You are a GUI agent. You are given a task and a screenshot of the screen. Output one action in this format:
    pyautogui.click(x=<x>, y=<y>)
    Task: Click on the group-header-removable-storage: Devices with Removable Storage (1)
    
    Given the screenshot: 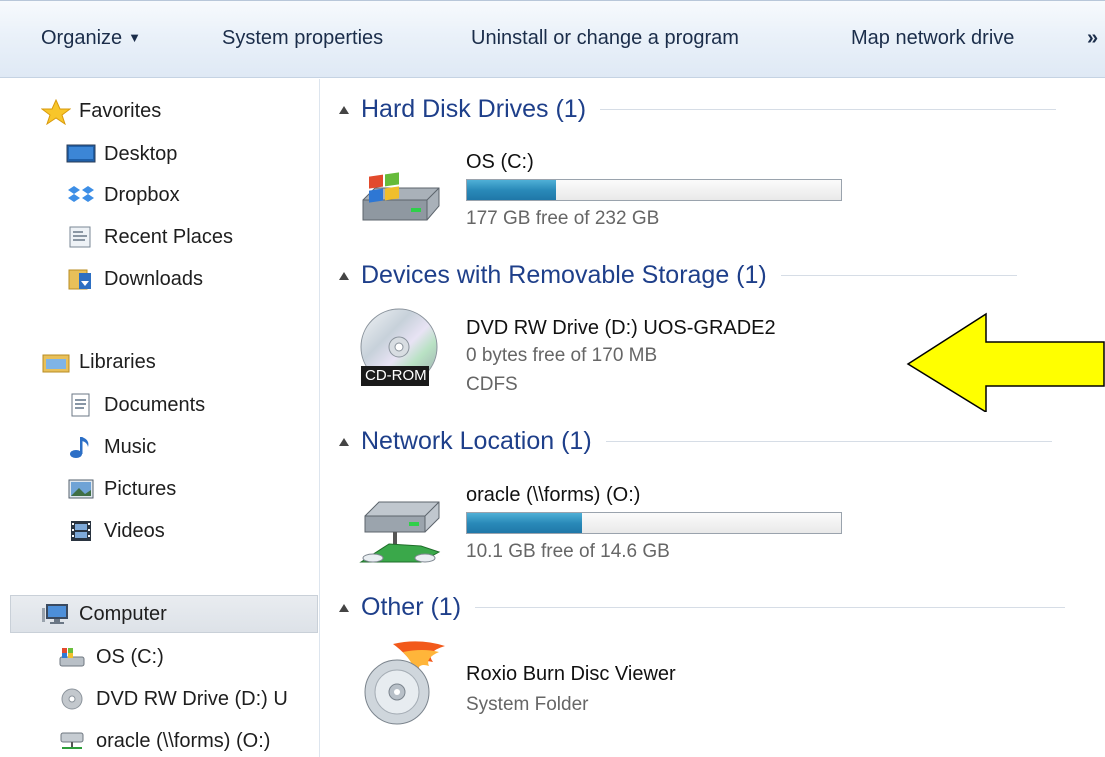 What is the action you would take?
    pyautogui.click(x=678, y=275)
    